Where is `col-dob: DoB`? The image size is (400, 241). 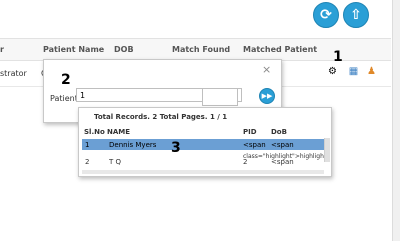
col-dob: DoB is located at coordinates (279, 132).